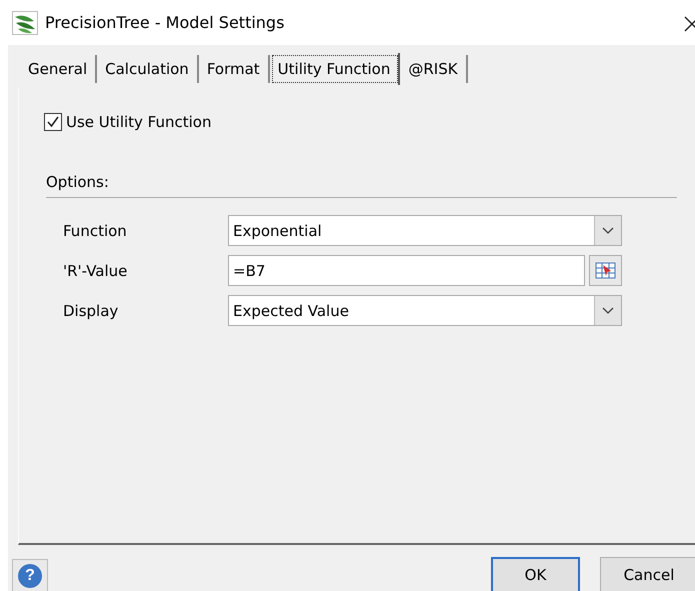 Image resolution: width=695 pixels, height=591 pixels. Describe the element at coordinates (53, 122) in the screenshot. I see `checkbox` at that location.